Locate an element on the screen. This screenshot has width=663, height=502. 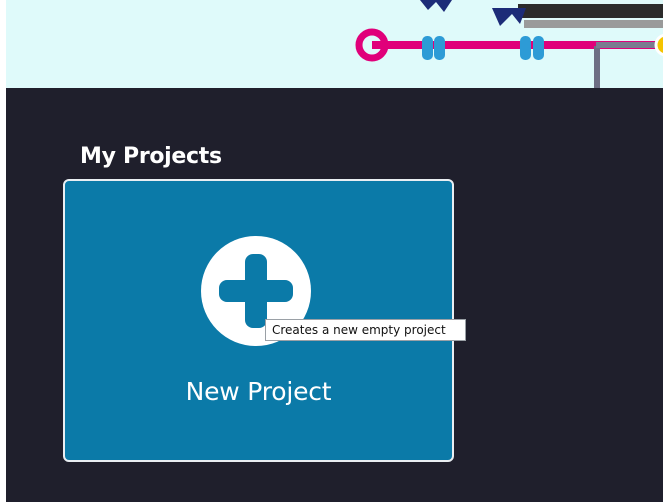
gray-rail is located at coordinates (629, 45).